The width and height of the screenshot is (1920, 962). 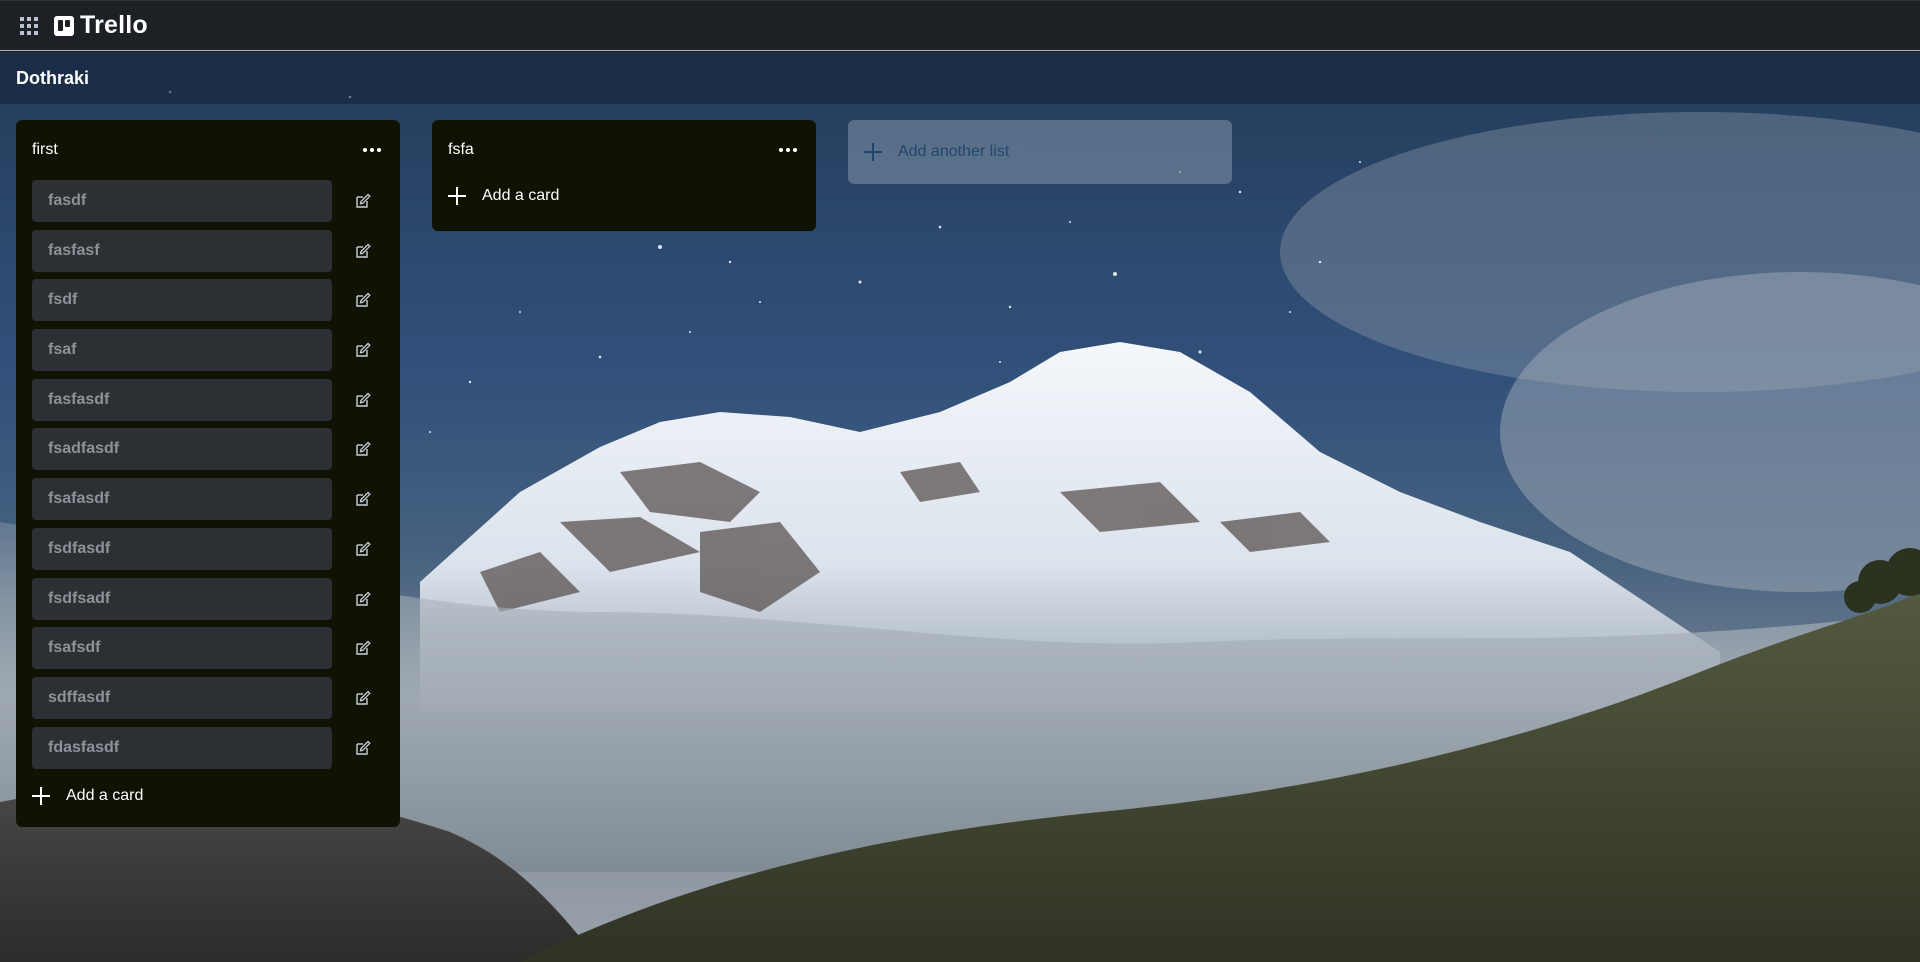 I want to click on card: fsdf, so click(x=182, y=300).